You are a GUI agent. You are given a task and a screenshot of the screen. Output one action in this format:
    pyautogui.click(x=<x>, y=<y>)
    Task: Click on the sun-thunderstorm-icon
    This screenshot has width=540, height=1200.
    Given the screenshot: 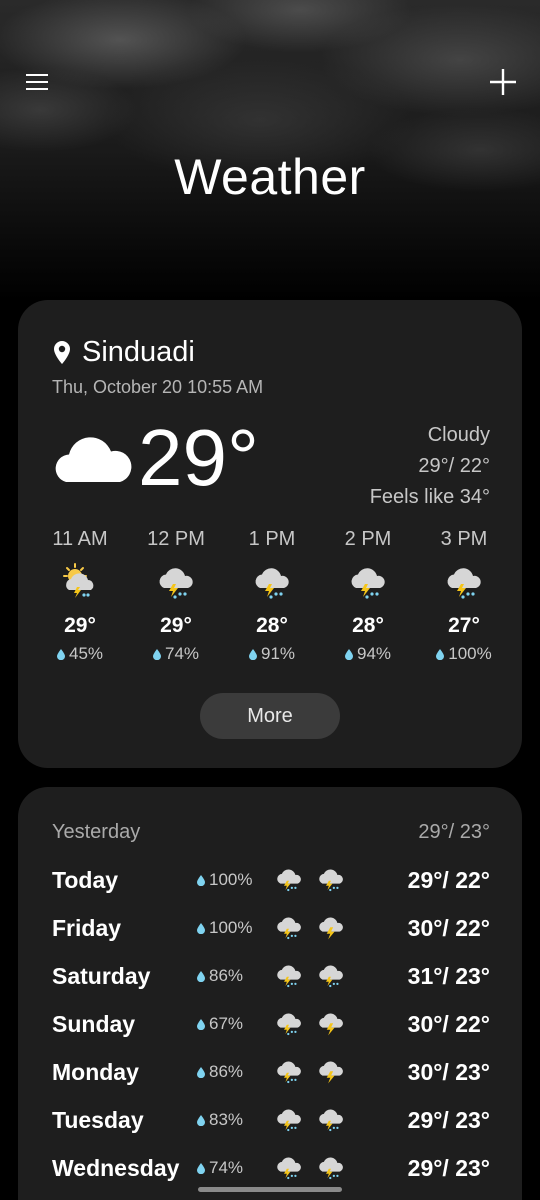 What is the action you would take?
    pyautogui.click(x=80, y=583)
    